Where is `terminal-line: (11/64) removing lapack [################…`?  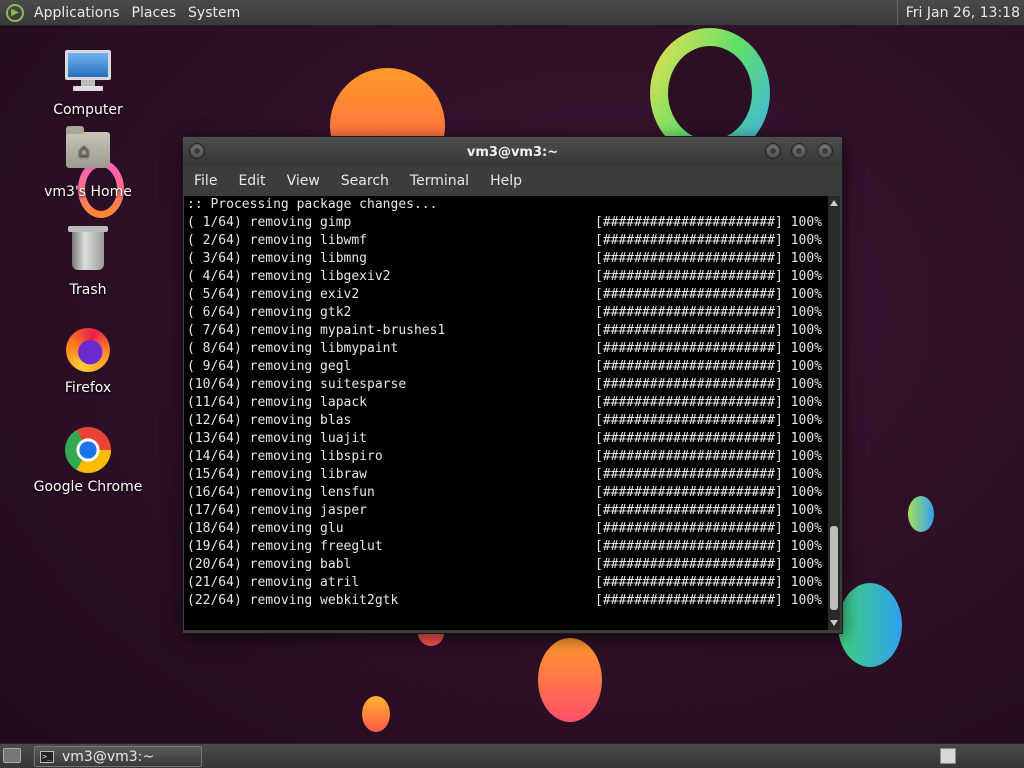
terminal-line: (11/64) removing lapack [################… is located at coordinates (506, 403).